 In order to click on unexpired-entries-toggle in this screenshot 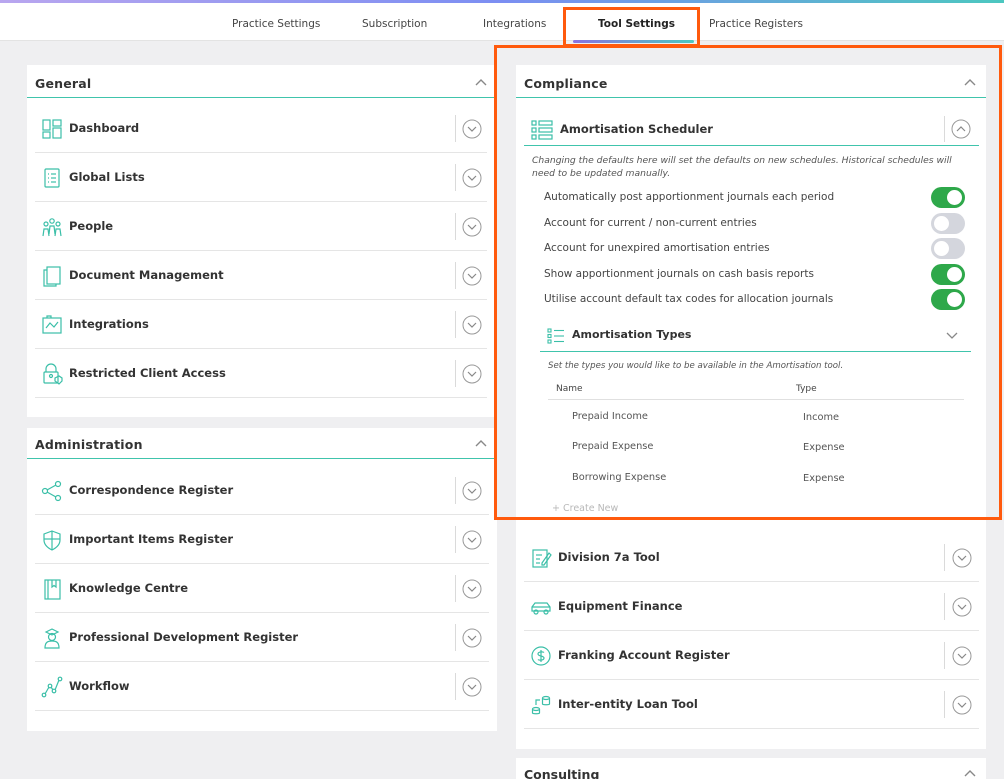, I will do `click(948, 248)`.